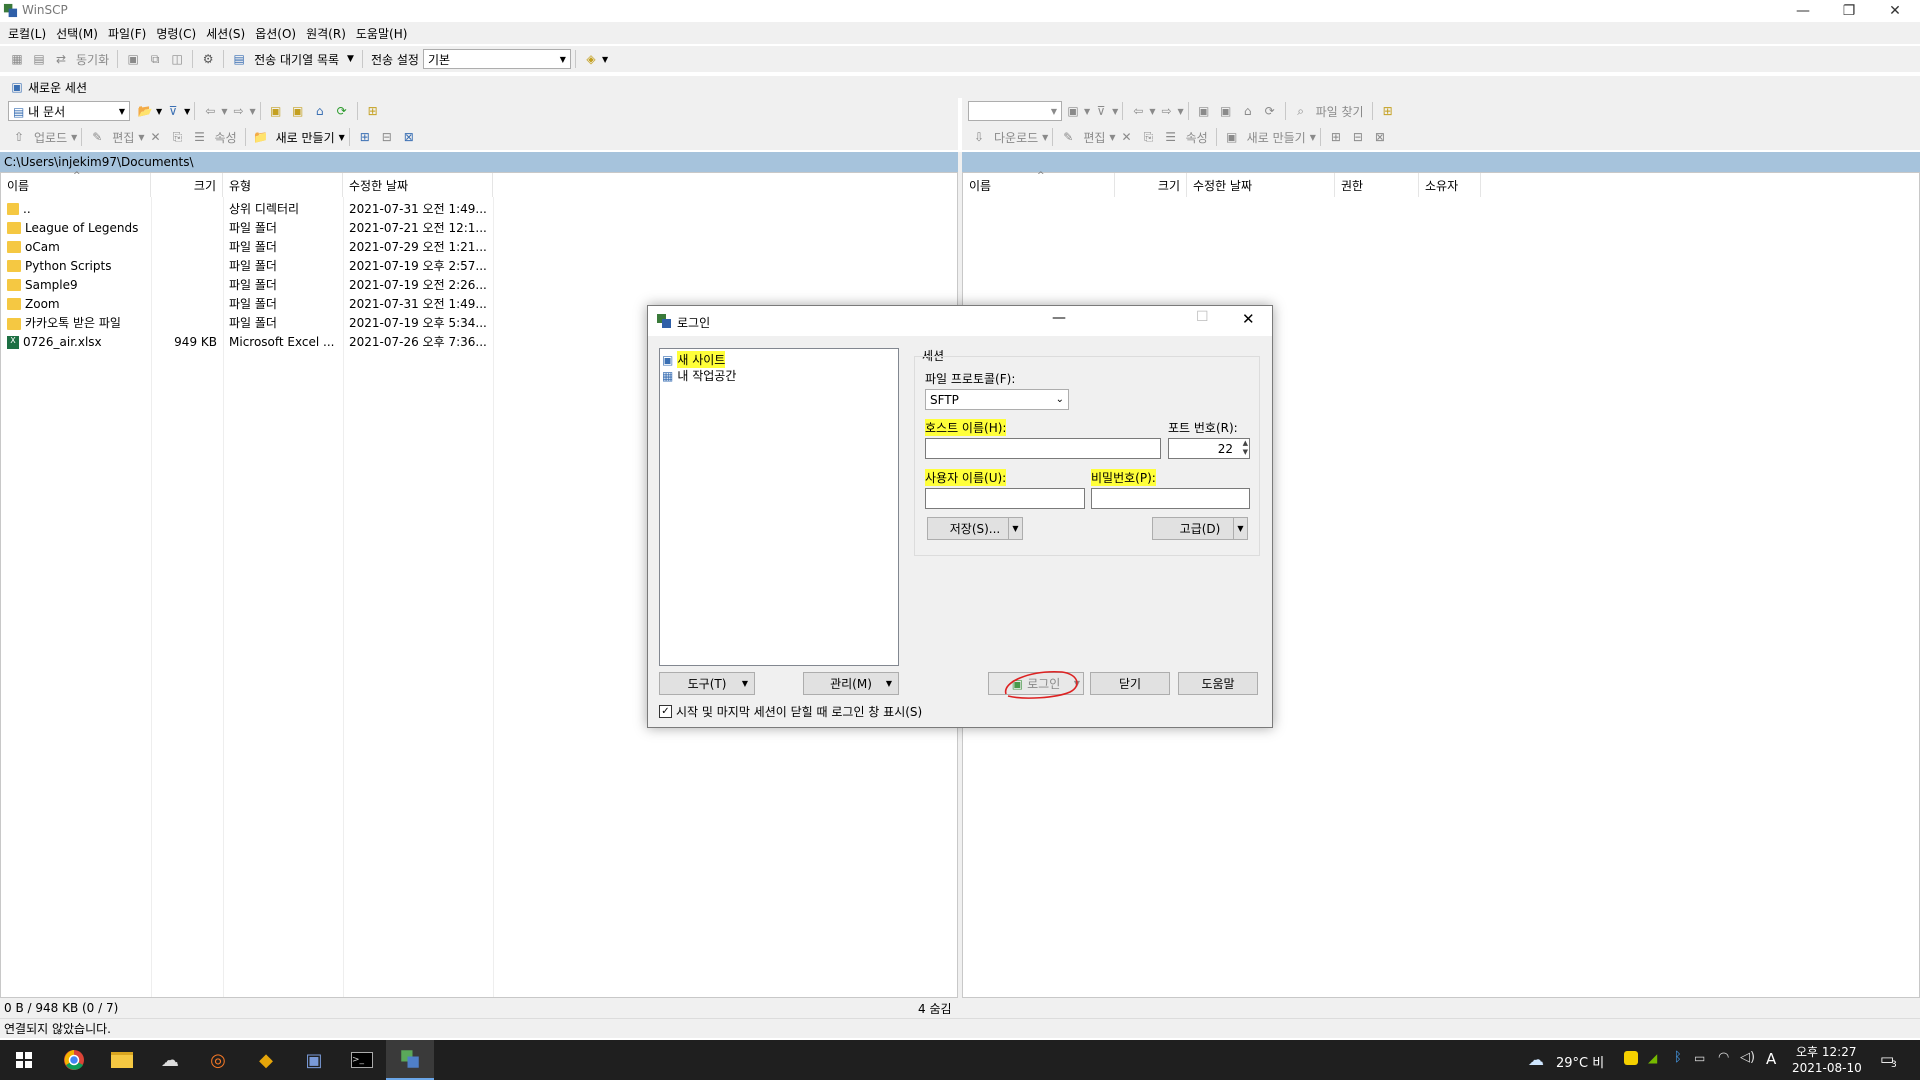  What do you see at coordinates (61, 59) in the screenshot?
I see `sync-icon: ⇄` at bounding box center [61, 59].